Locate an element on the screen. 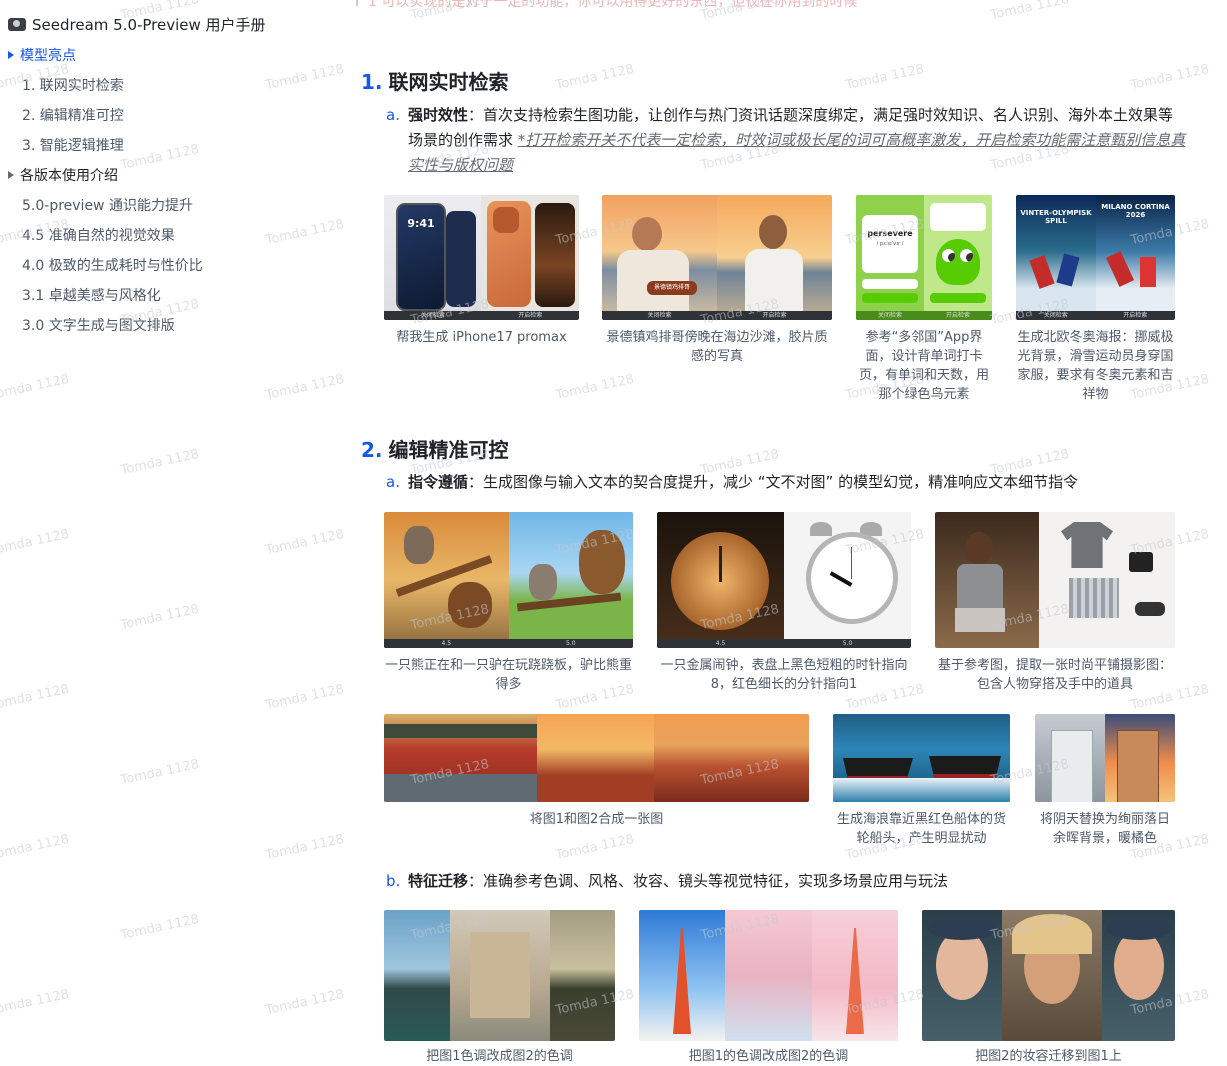 The height and width of the screenshot is (1066, 1227). figure-caption: 景德镇鸡排哥傍晚在海边沙滩，胶片质感的写真 is located at coordinates (717, 347).